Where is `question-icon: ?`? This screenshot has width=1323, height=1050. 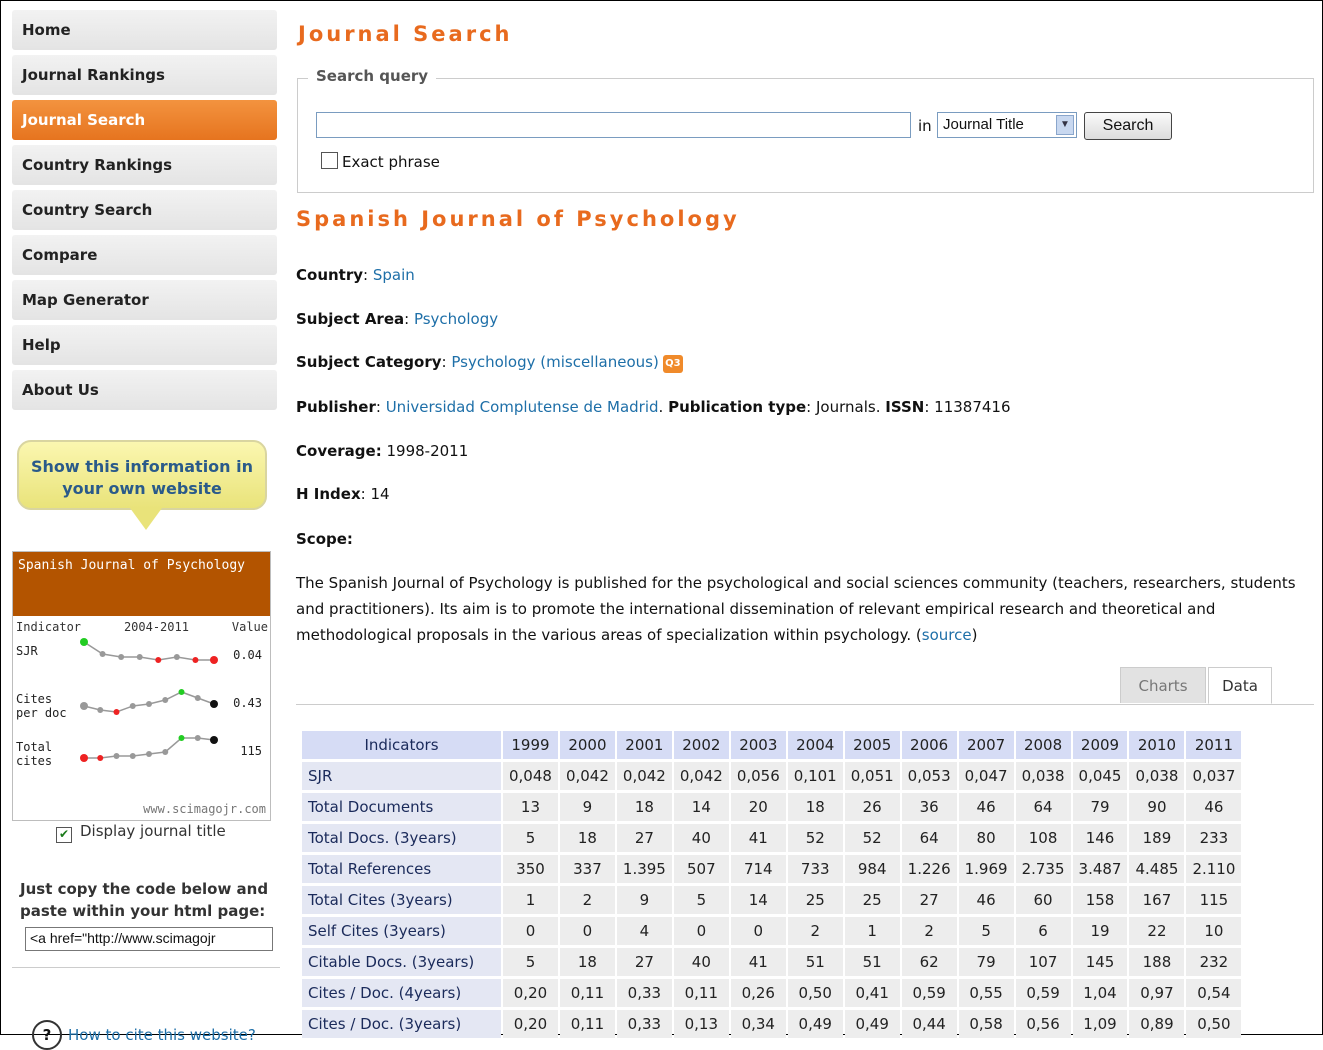 question-icon: ? is located at coordinates (47, 1035).